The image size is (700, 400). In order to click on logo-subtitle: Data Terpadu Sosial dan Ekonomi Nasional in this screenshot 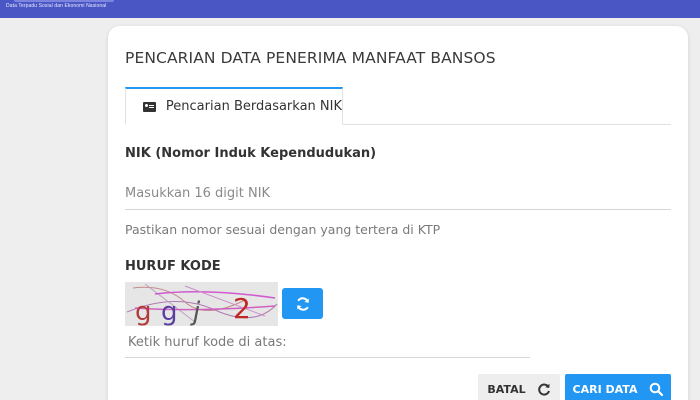, I will do `click(56, 6)`.